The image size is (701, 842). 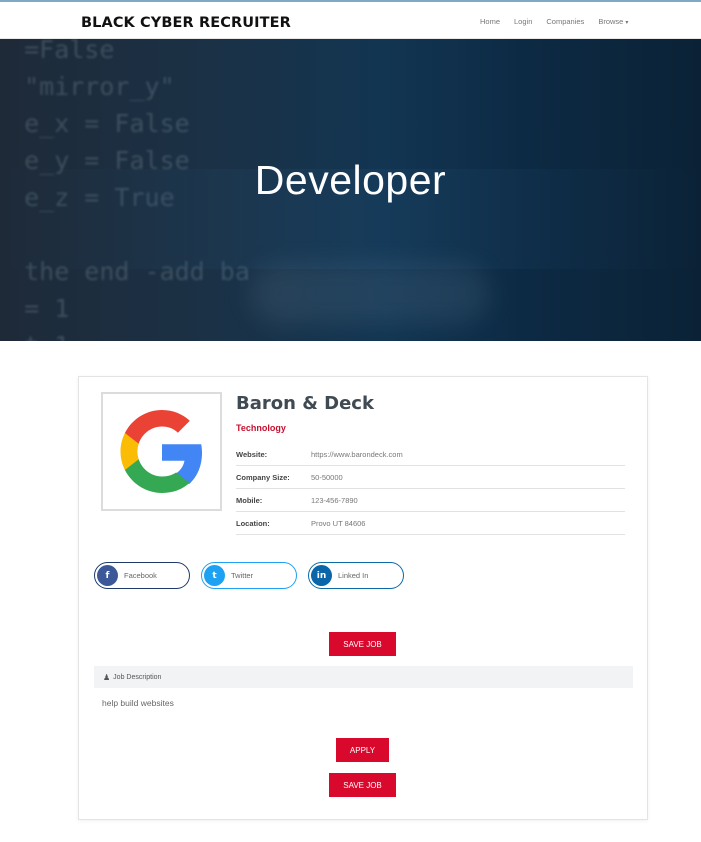 I want to click on linkedin-label: Linked In, so click(x=353, y=575).